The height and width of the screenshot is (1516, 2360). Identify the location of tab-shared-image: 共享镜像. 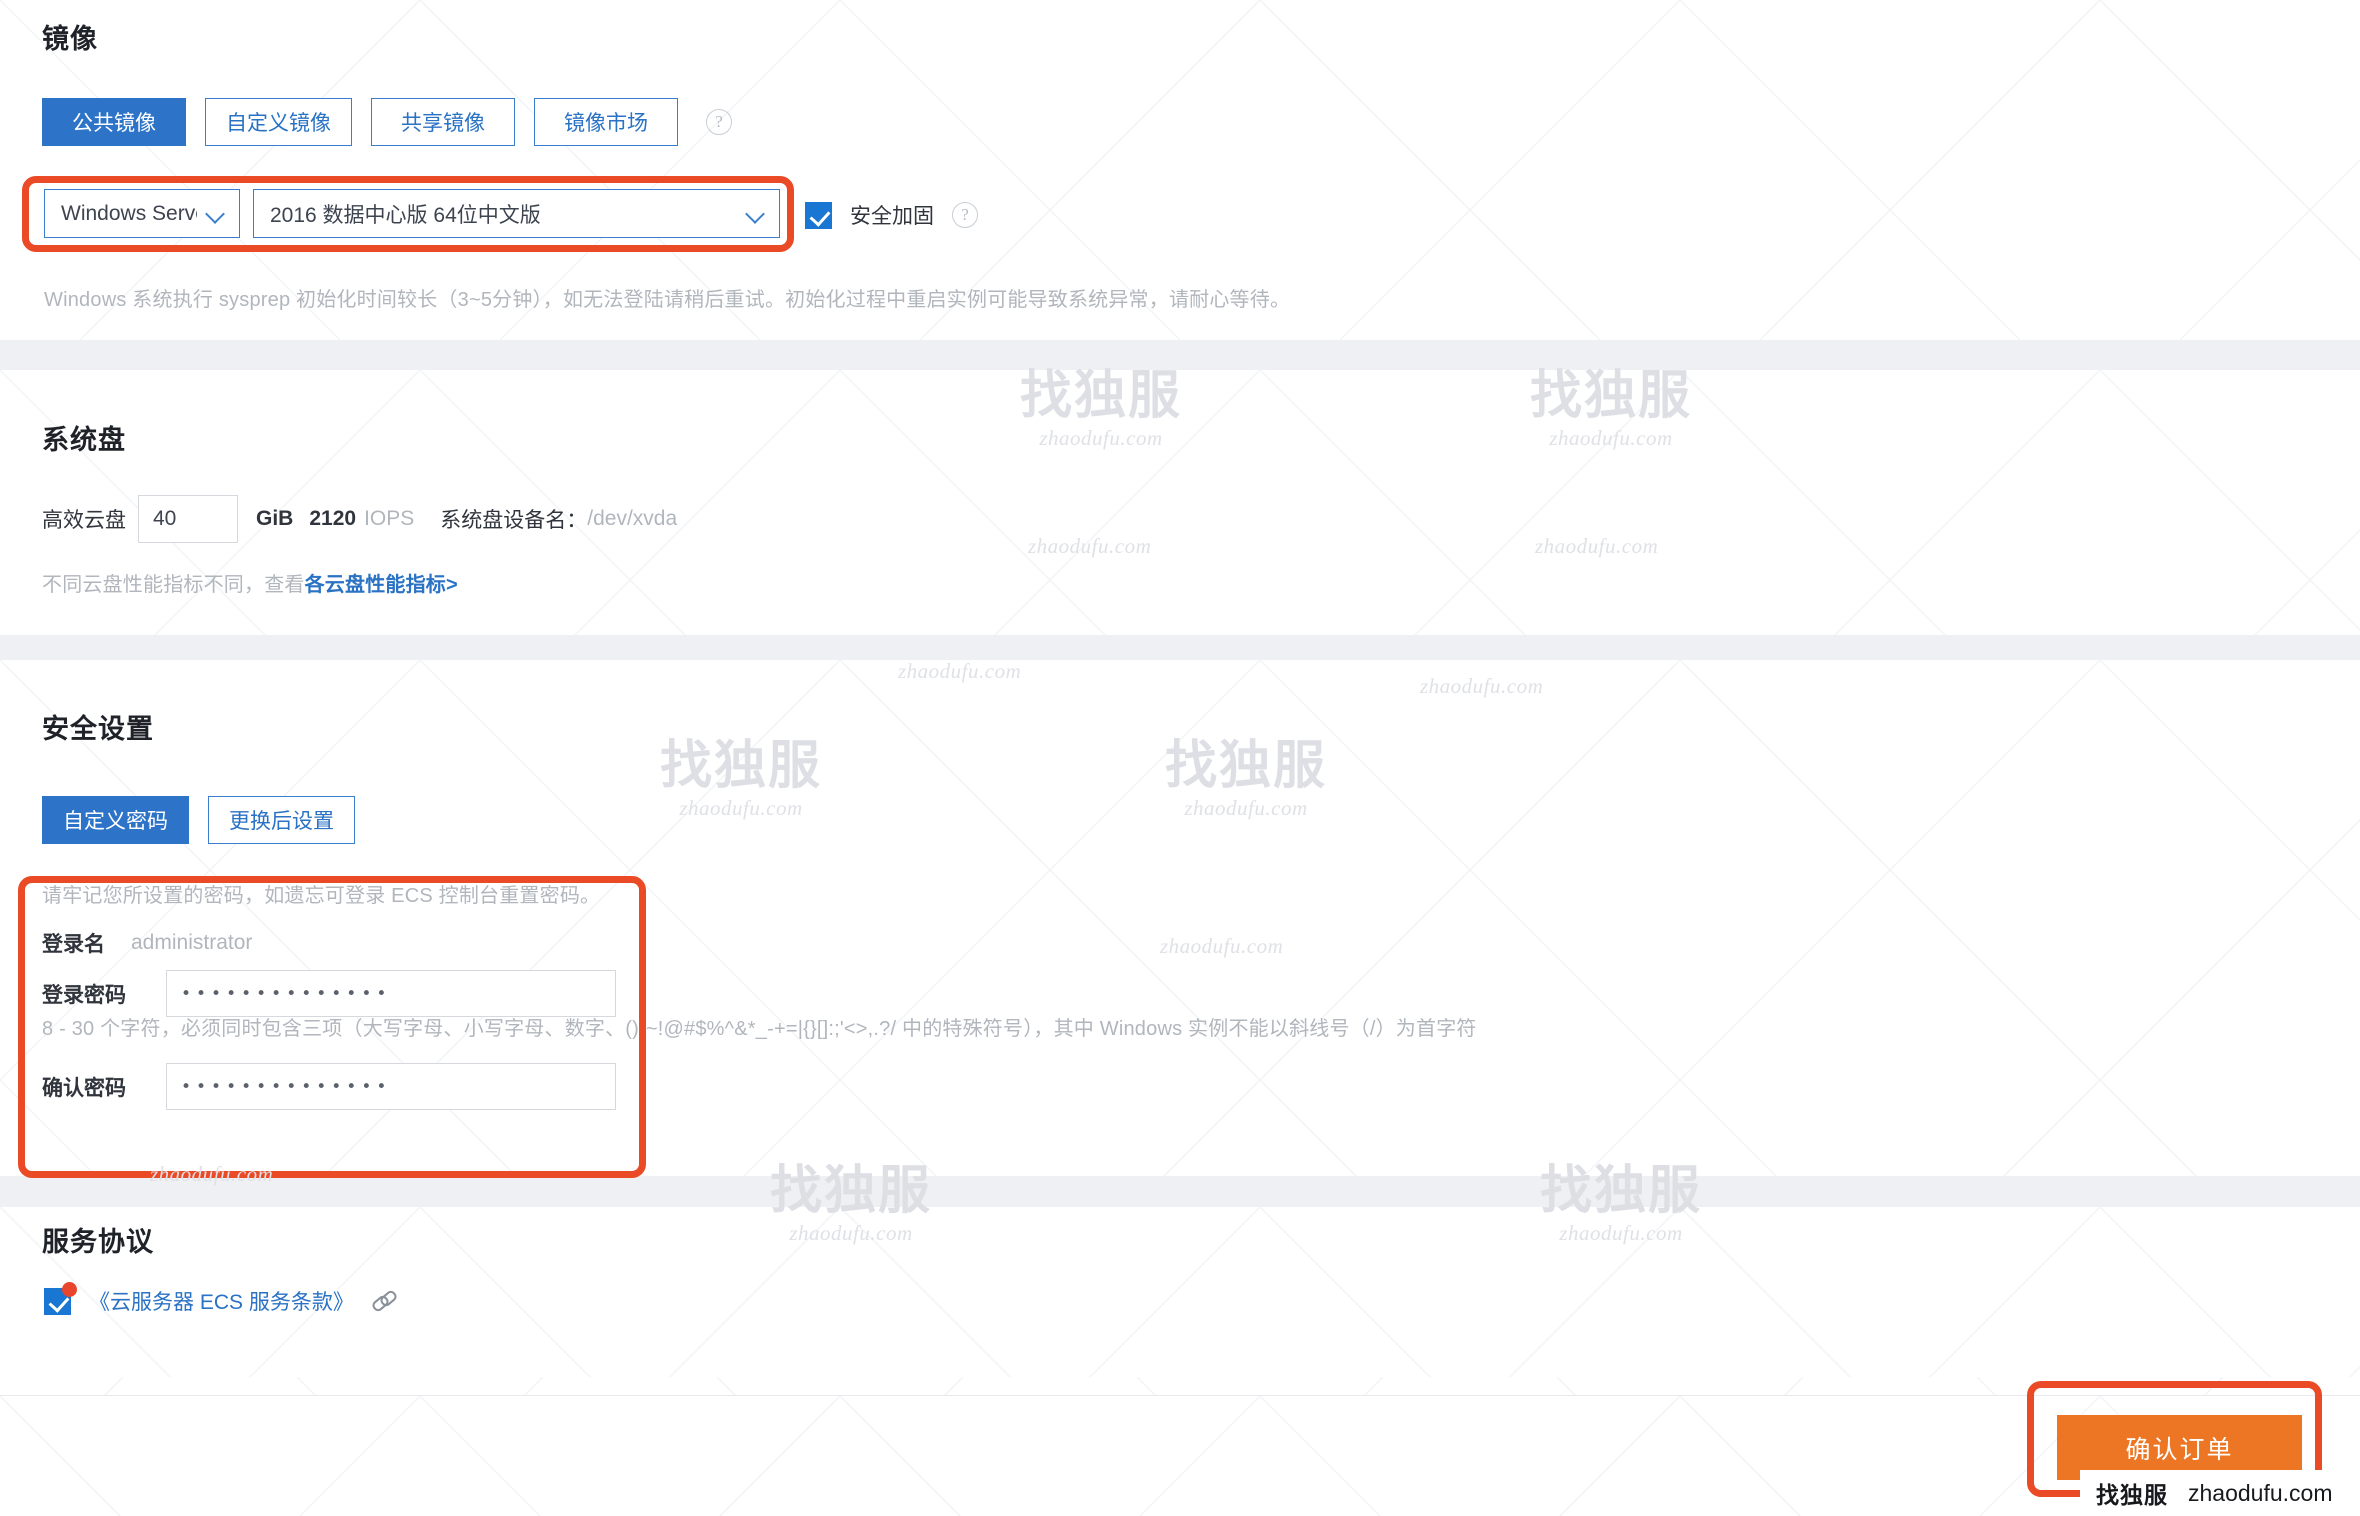
(443, 122).